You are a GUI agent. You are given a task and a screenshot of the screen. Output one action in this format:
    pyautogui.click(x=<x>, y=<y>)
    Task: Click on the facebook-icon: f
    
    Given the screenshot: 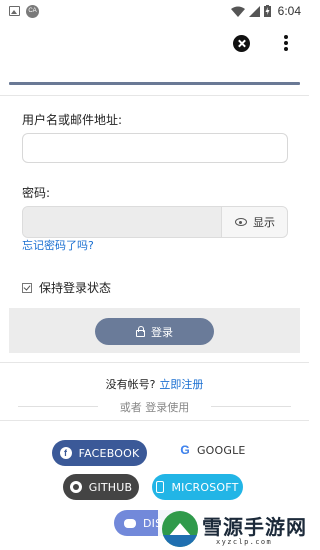 What is the action you would take?
    pyautogui.click(x=65, y=453)
    